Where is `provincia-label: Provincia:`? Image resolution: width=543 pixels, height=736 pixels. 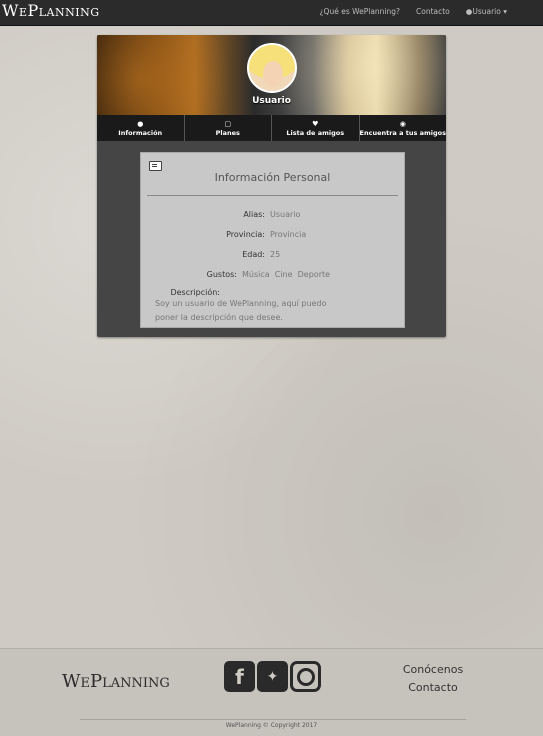 provincia-label: Provincia: is located at coordinates (245, 234).